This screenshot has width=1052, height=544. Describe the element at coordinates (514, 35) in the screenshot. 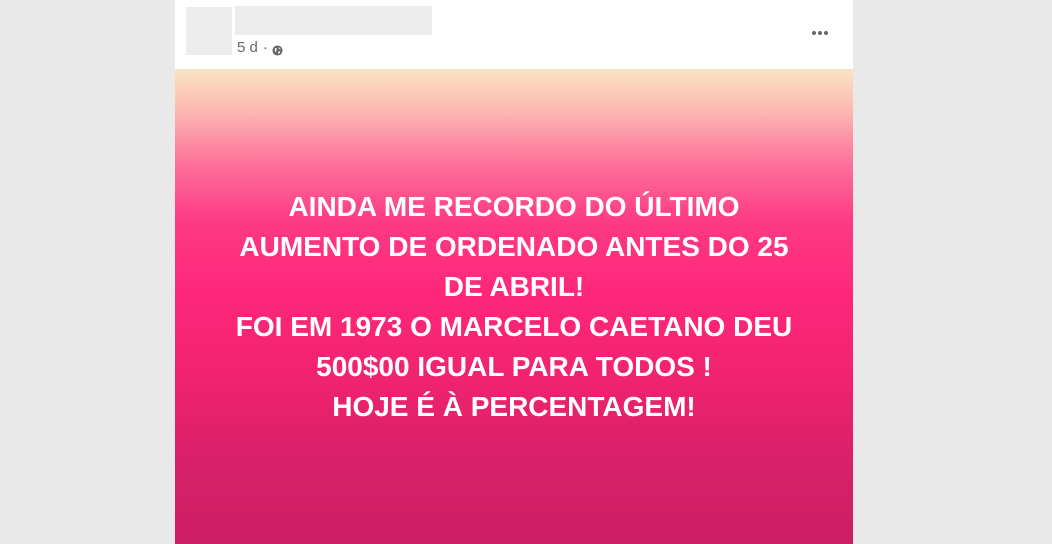

I see `post-header: 5 d ·` at that location.